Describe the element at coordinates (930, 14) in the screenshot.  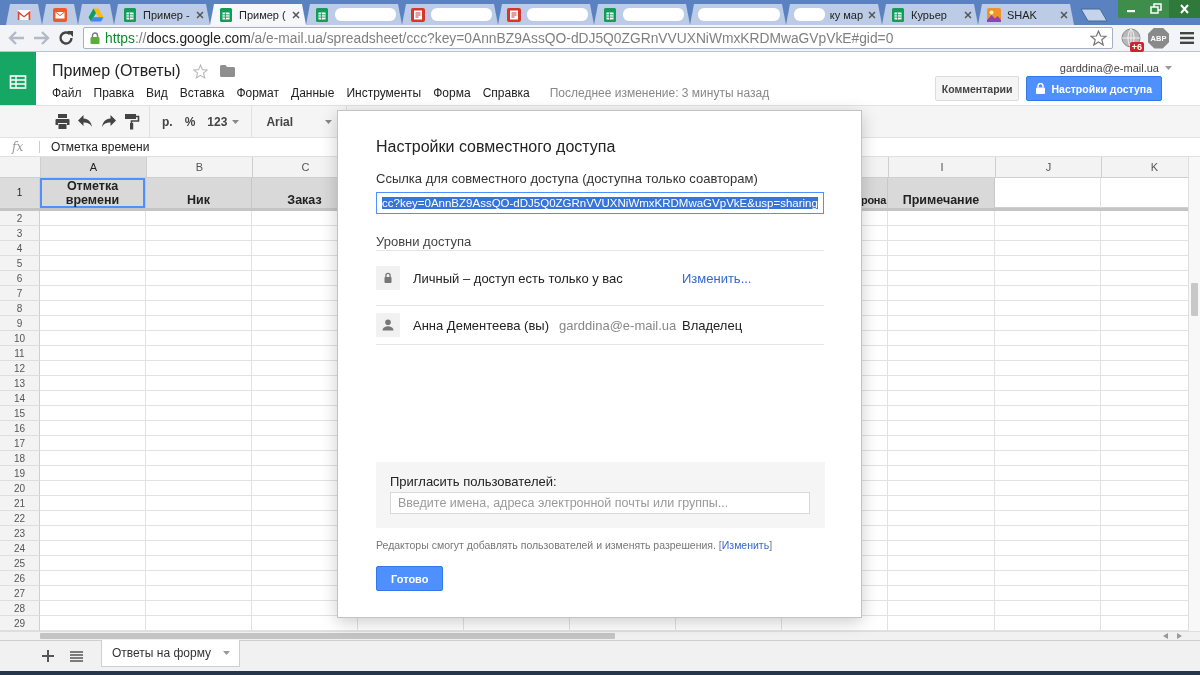
I see `browser-tab: Курьер` at that location.